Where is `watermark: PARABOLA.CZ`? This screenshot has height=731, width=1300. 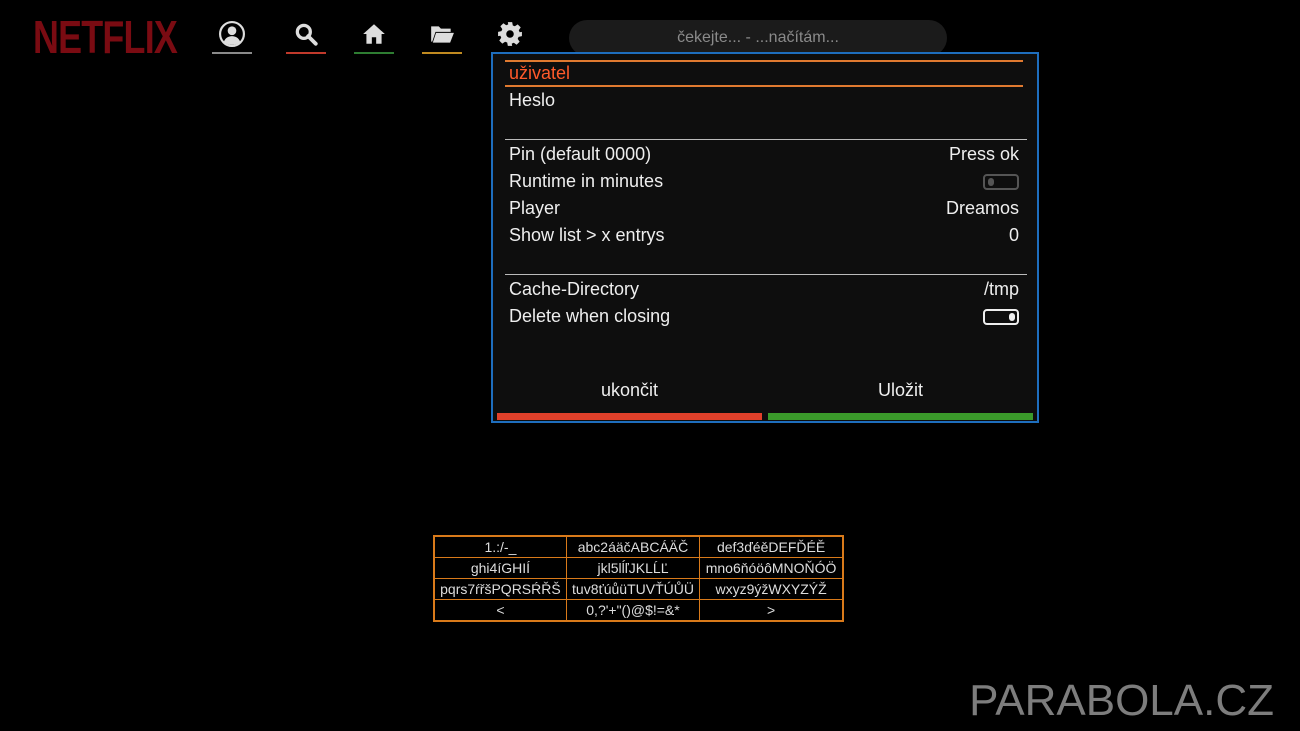 watermark: PARABOLA.CZ is located at coordinates (1121, 700).